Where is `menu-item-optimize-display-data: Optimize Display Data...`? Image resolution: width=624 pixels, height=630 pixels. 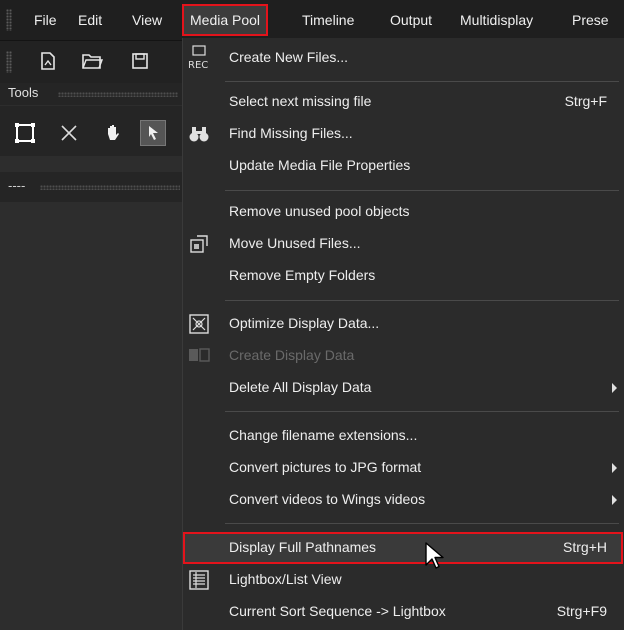
menu-item-optimize-display-data: Optimize Display Data... is located at coordinates (403, 324).